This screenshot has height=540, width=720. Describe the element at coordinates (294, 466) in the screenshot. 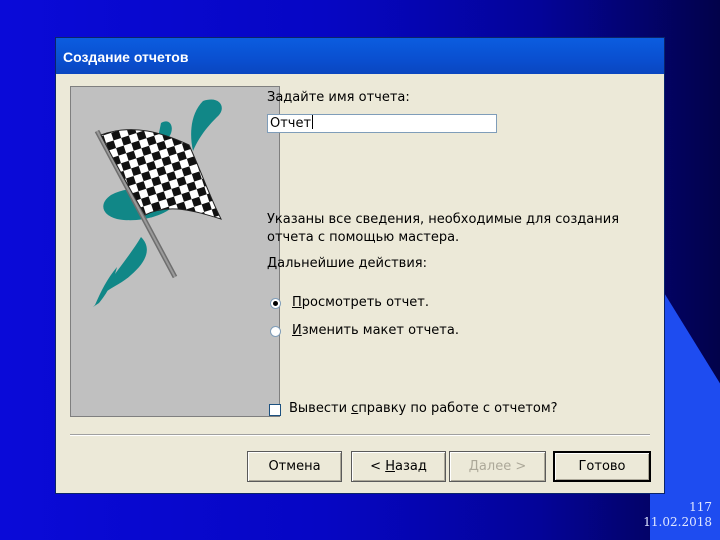

I see `cancel-button: Отмена` at that location.